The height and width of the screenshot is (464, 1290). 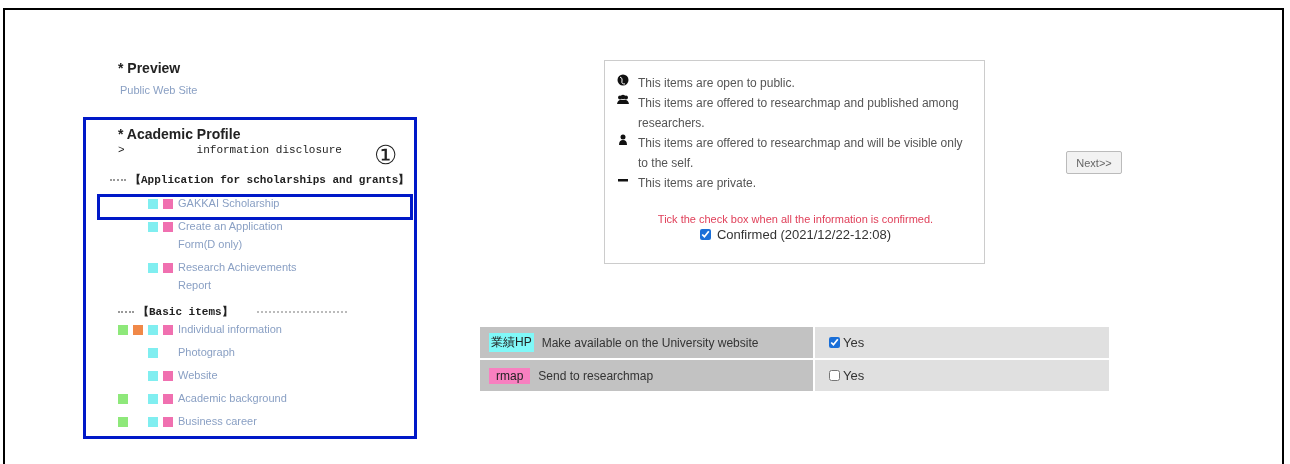 I want to click on section-heading: * Academic Profile, so click(x=179, y=134).